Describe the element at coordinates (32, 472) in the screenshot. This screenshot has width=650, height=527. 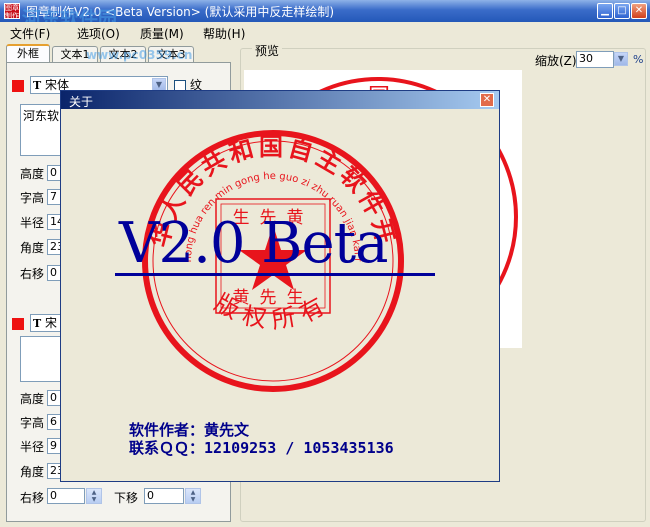
I see `text2-label-angle: 角度` at that location.